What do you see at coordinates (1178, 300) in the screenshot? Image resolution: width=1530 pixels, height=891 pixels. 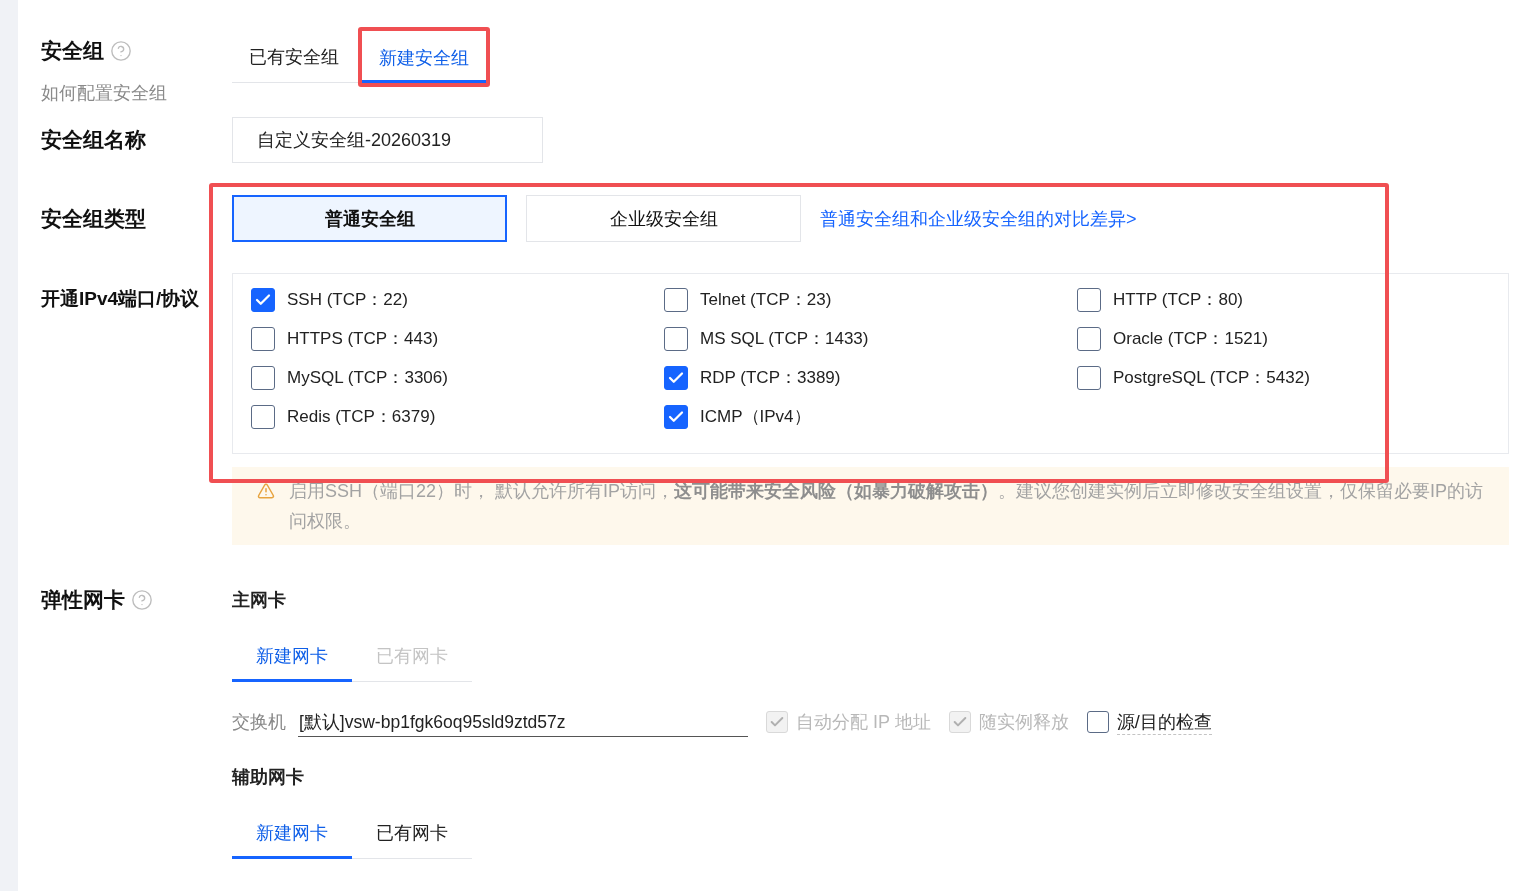 I see `checkbox-label: HTTP (TCP：80)` at bounding box center [1178, 300].